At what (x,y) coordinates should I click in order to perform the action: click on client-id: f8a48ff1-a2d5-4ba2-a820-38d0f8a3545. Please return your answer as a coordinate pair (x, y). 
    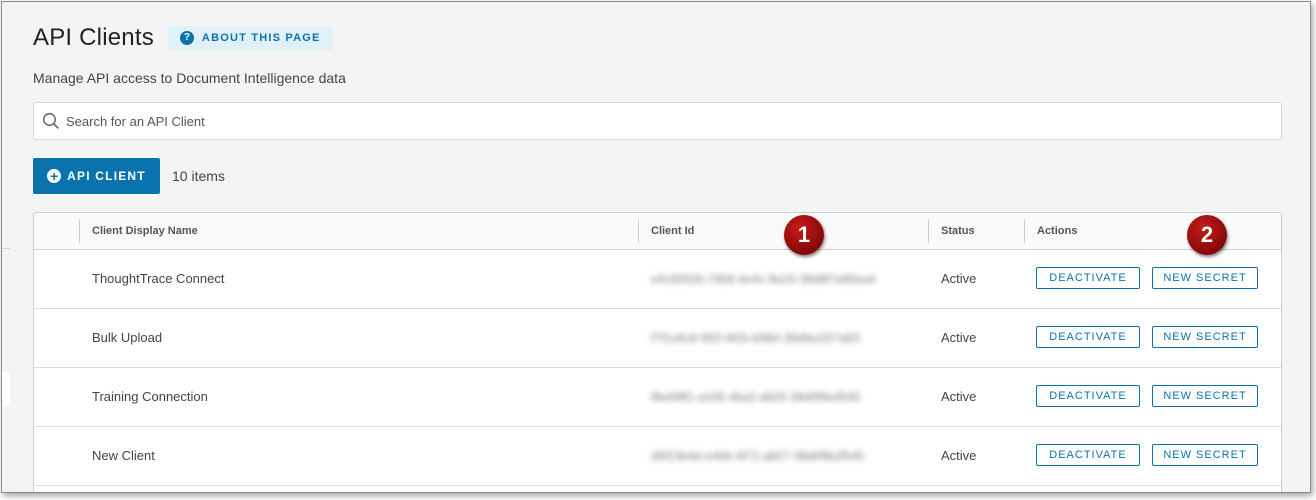
    Looking at the image, I should click on (756, 397).